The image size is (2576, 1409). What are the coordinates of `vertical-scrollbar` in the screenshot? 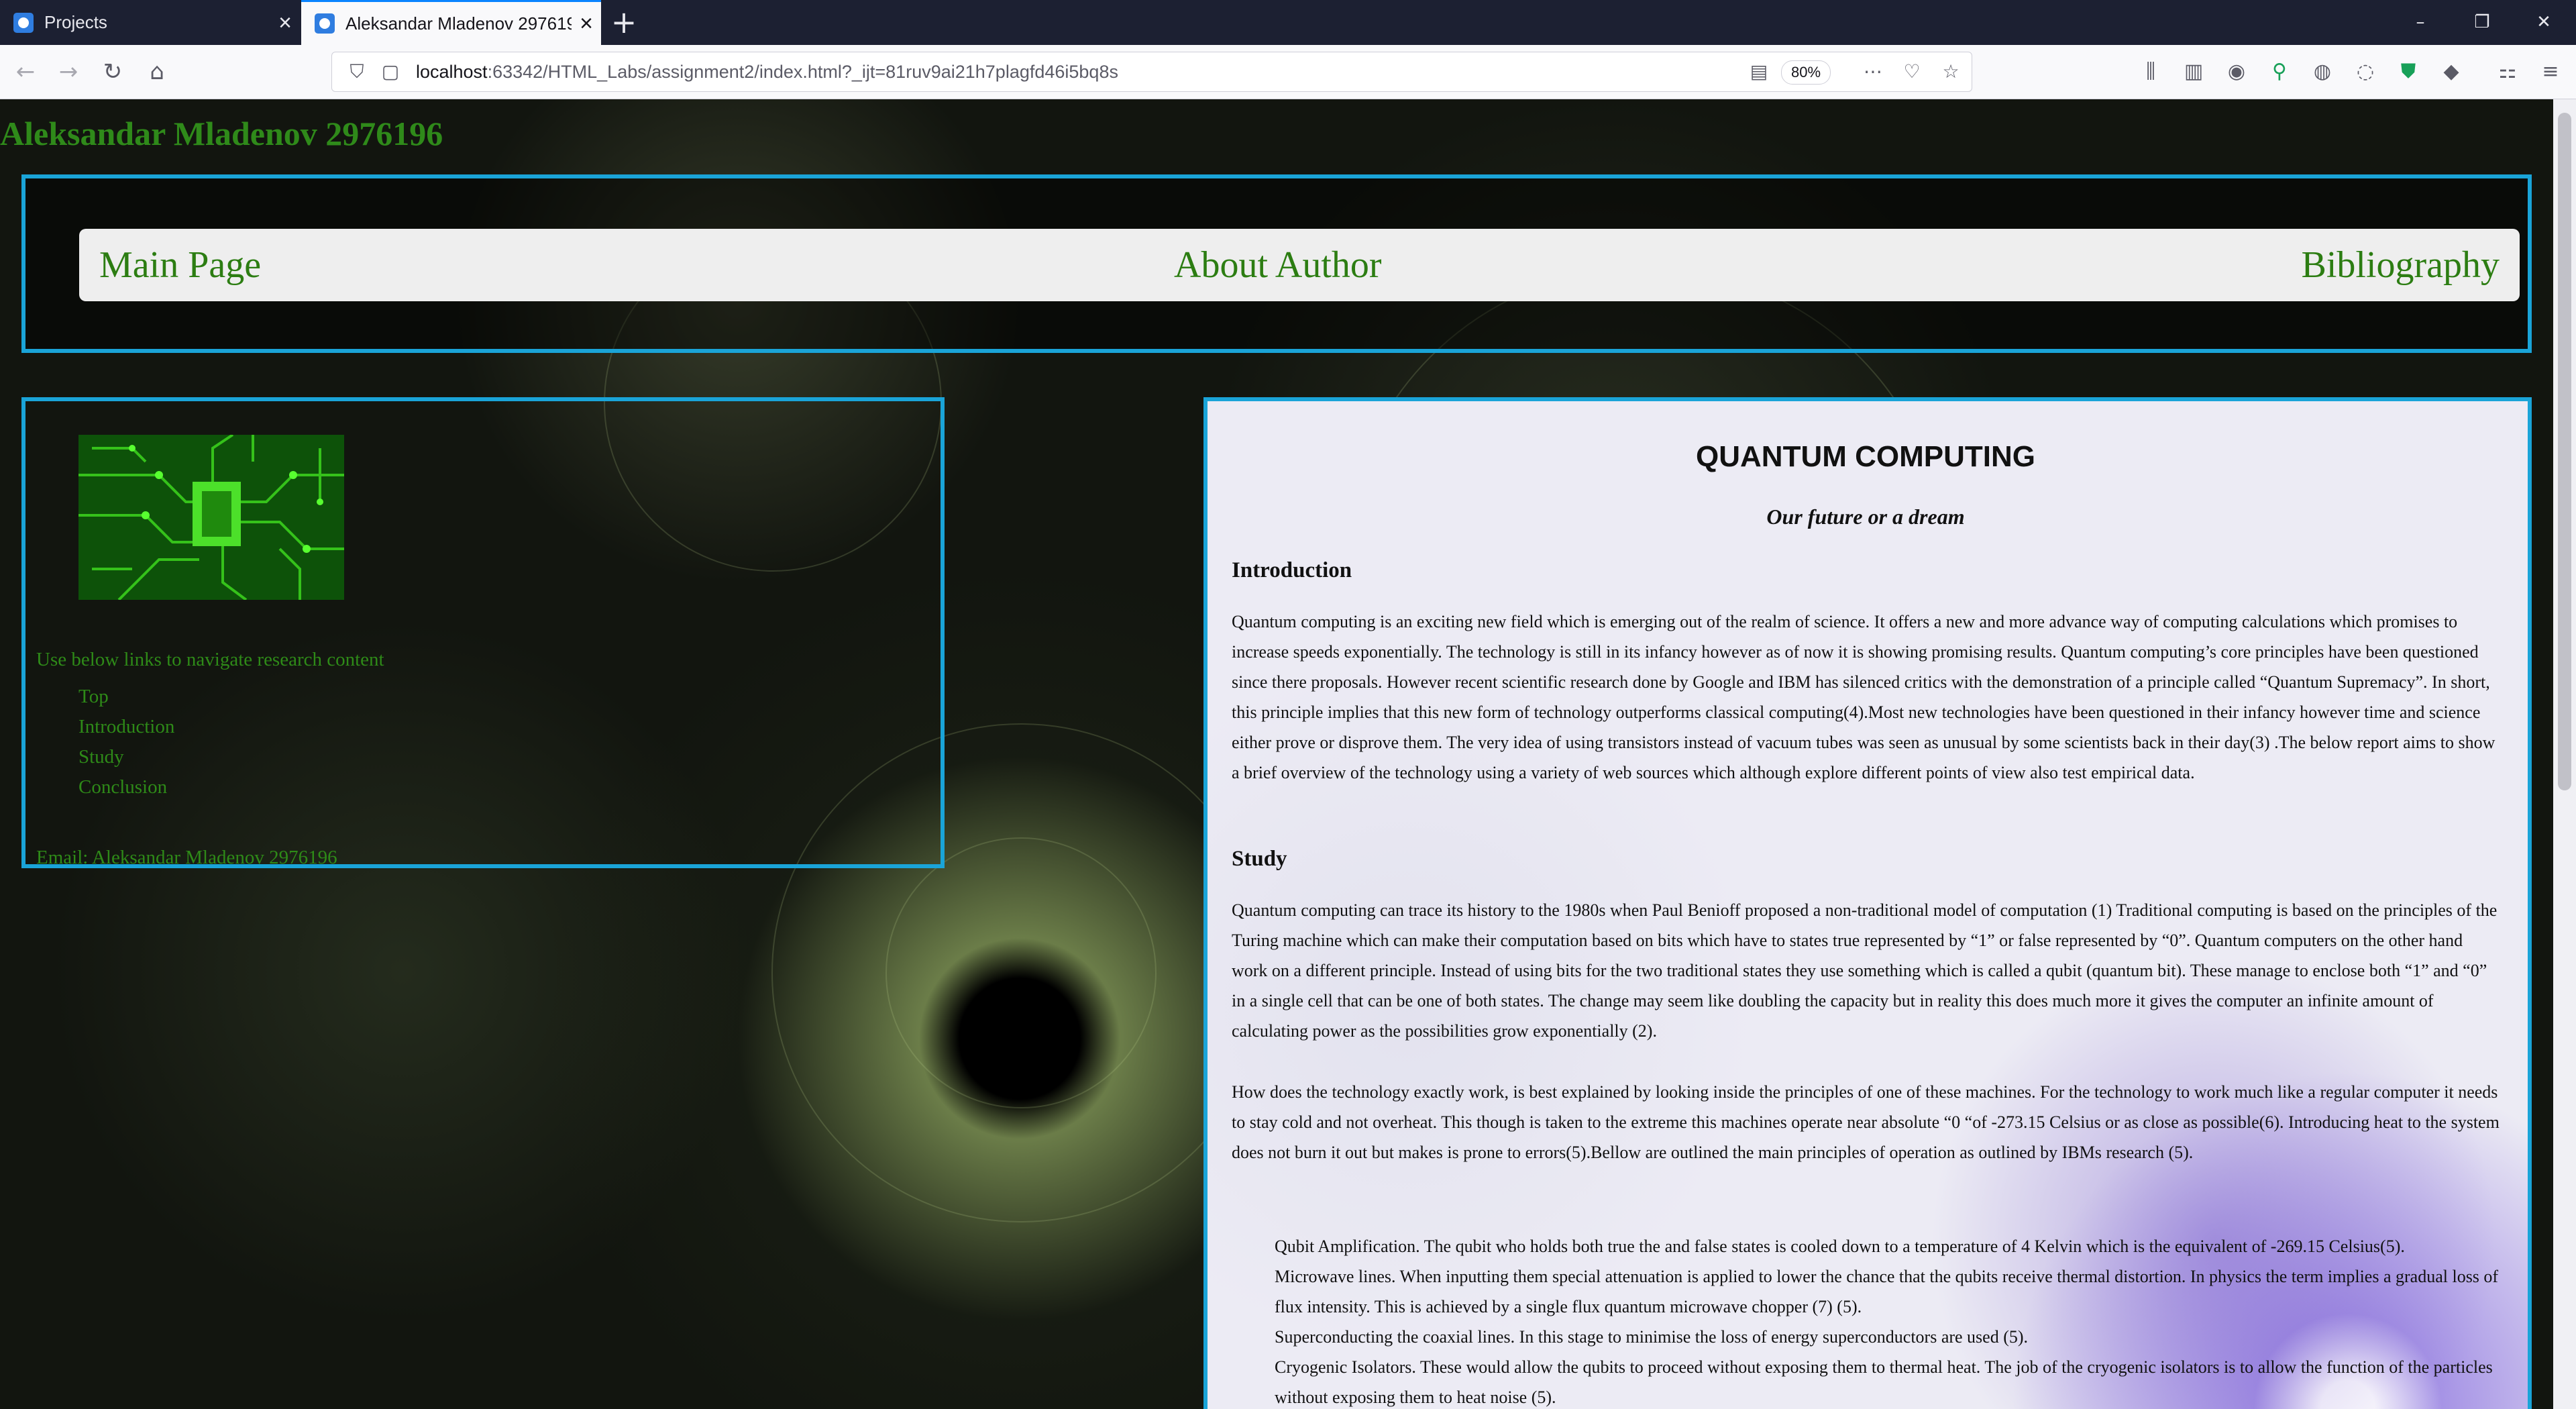 It's located at (2564, 754).